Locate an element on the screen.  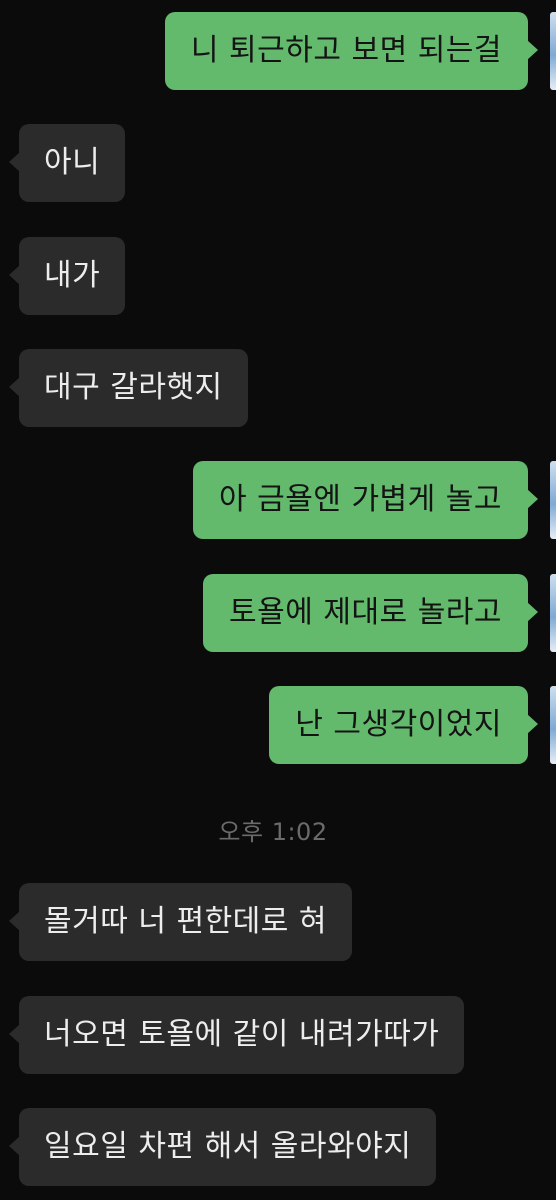
message-bubble-received: 내가 is located at coordinates (67, 276).